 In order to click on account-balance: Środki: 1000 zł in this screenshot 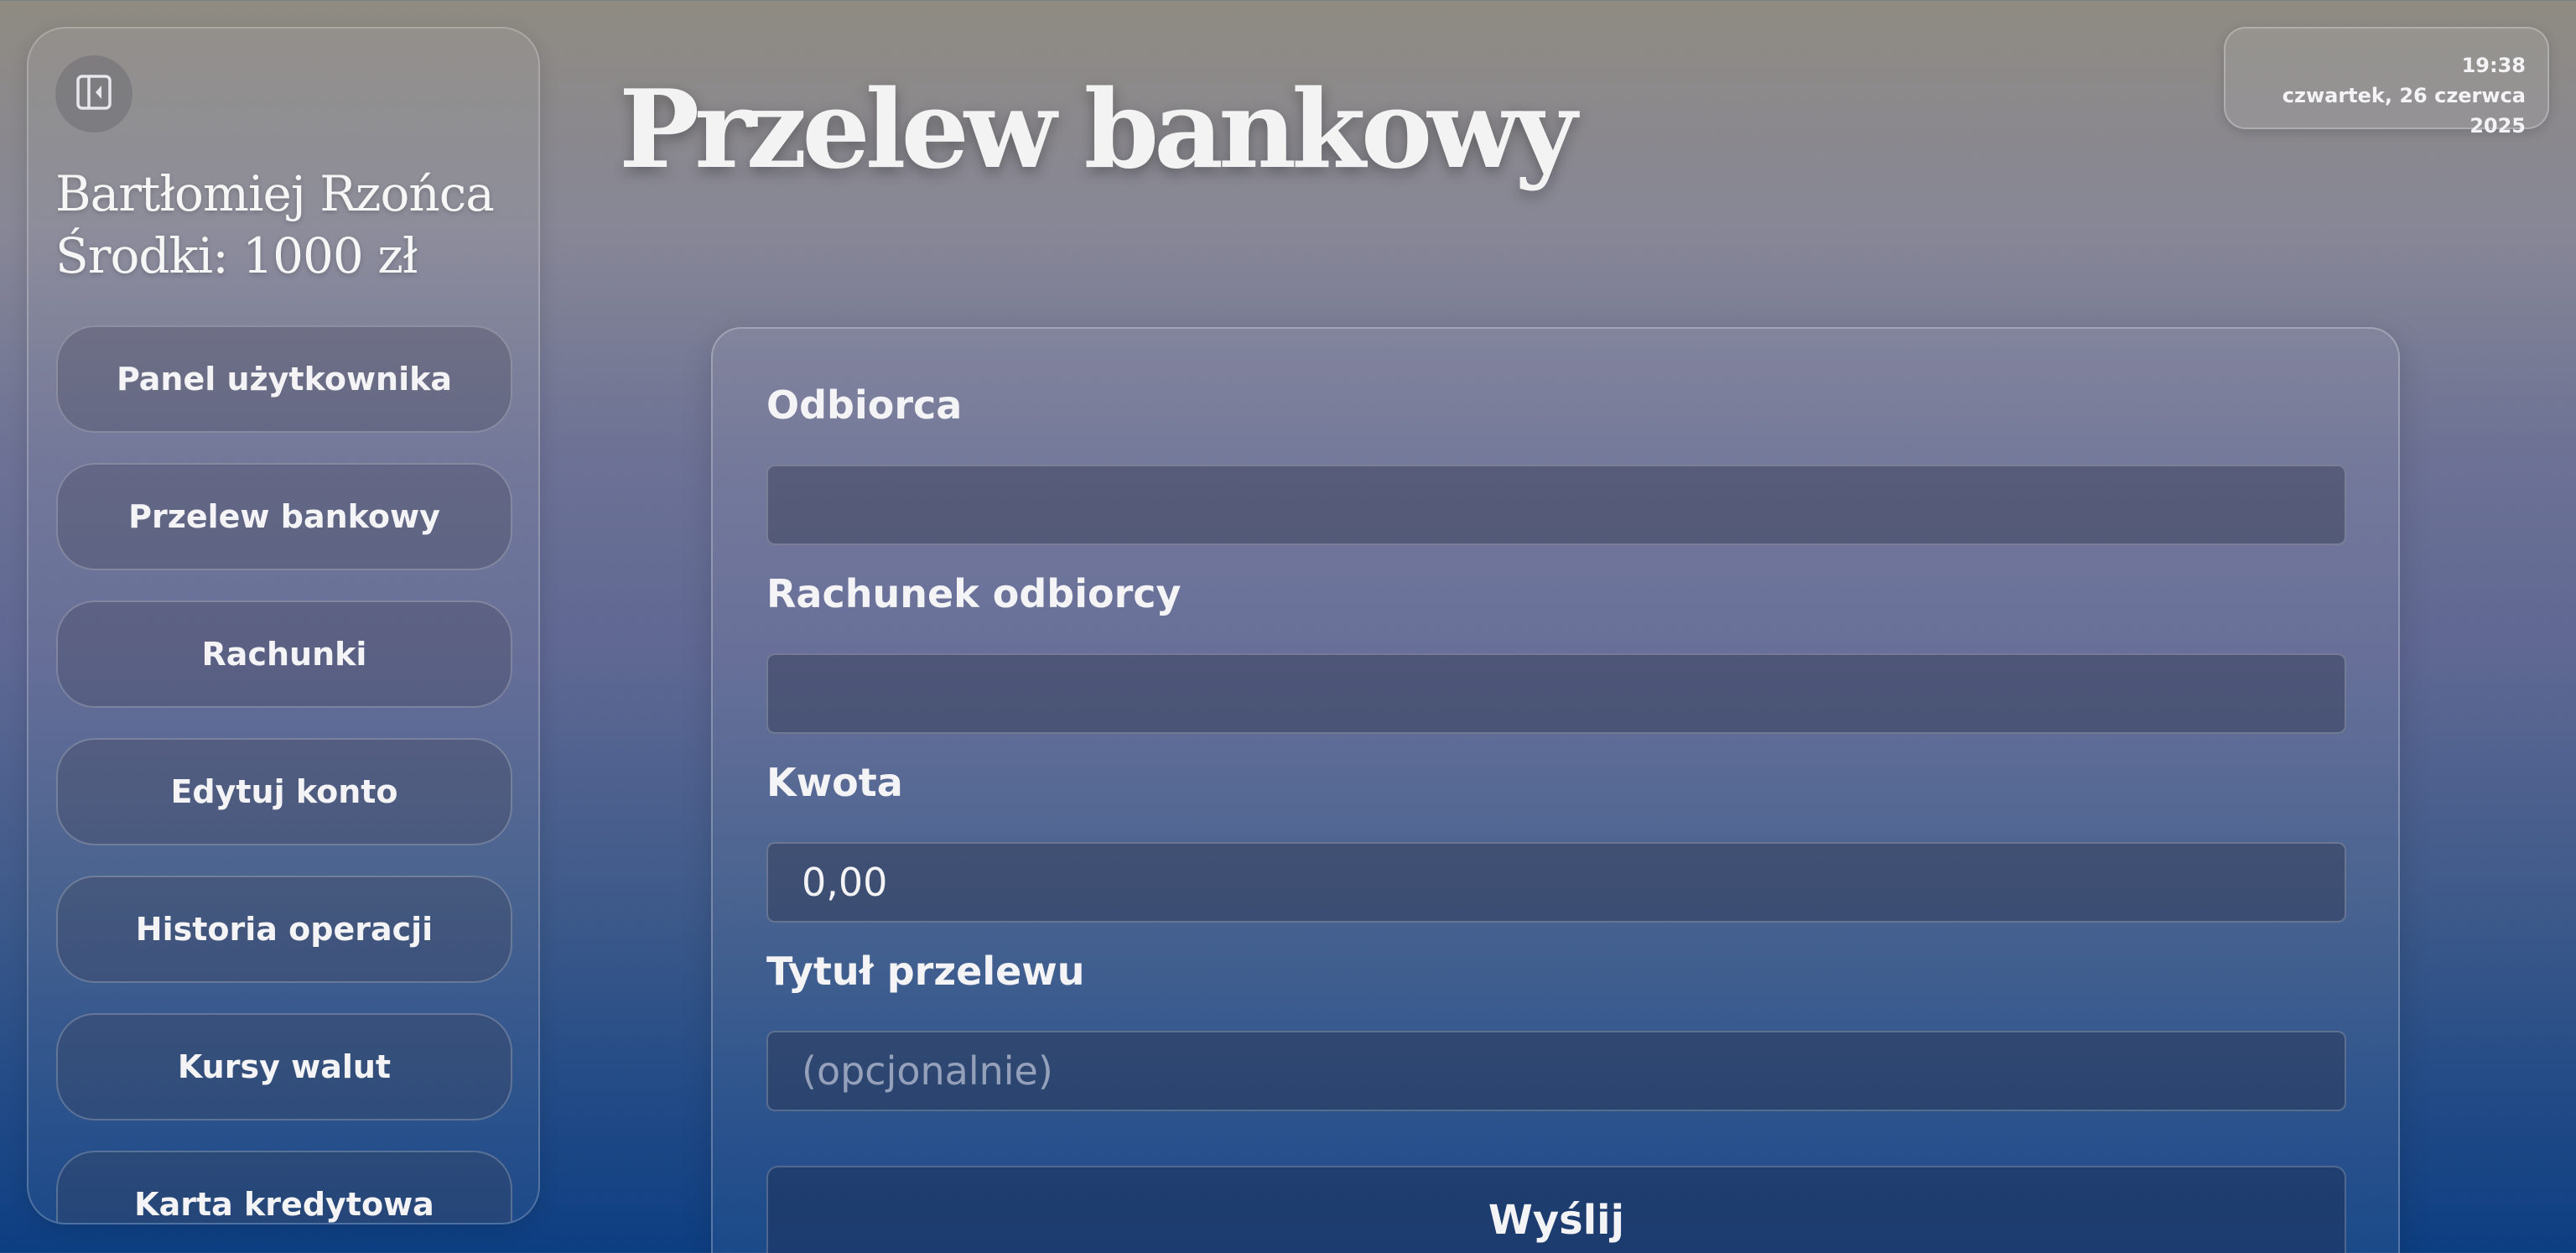, I will do `click(236, 255)`.